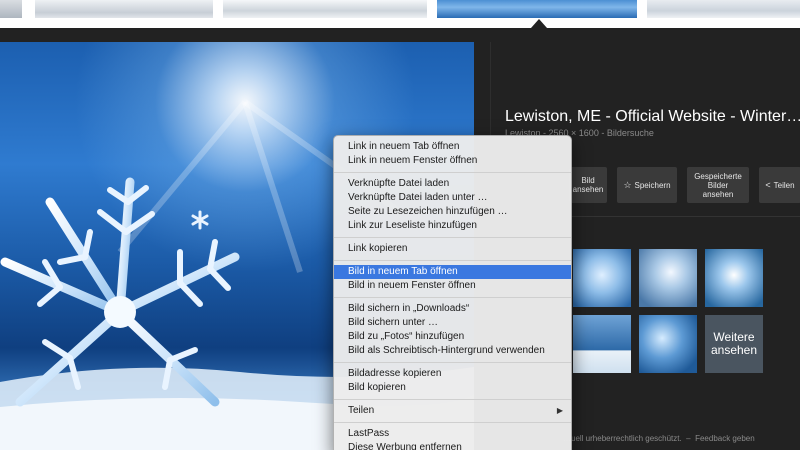 The height and width of the screenshot is (450, 800). I want to click on share-button: < Teilen, so click(779, 185).